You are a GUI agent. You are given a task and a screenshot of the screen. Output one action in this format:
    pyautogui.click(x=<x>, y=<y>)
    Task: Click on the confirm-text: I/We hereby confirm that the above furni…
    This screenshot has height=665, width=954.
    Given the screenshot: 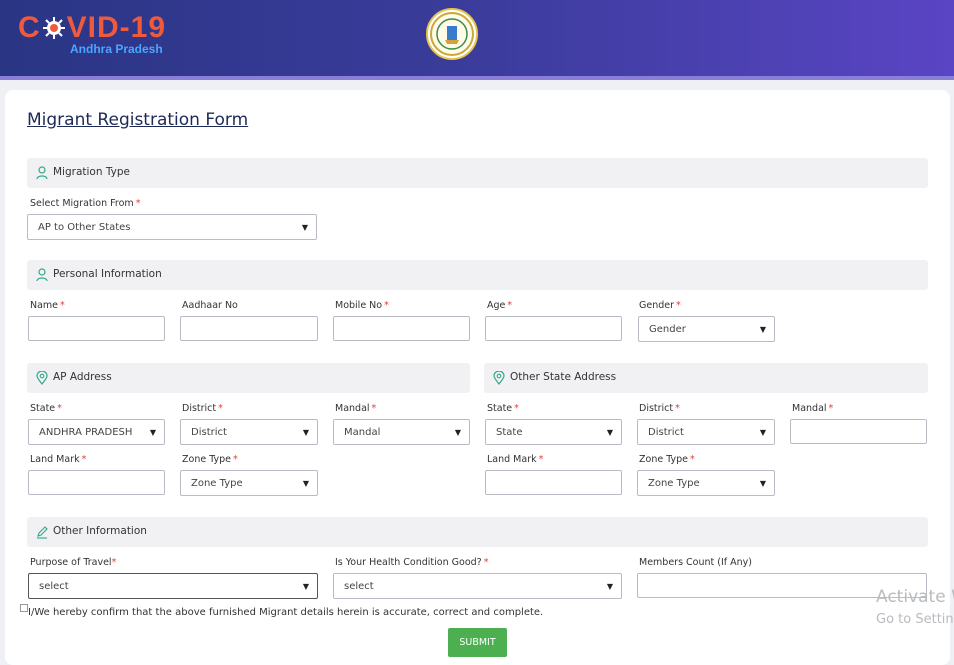 What is the action you would take?
    pyautogui.click(x=286, y=612)
    